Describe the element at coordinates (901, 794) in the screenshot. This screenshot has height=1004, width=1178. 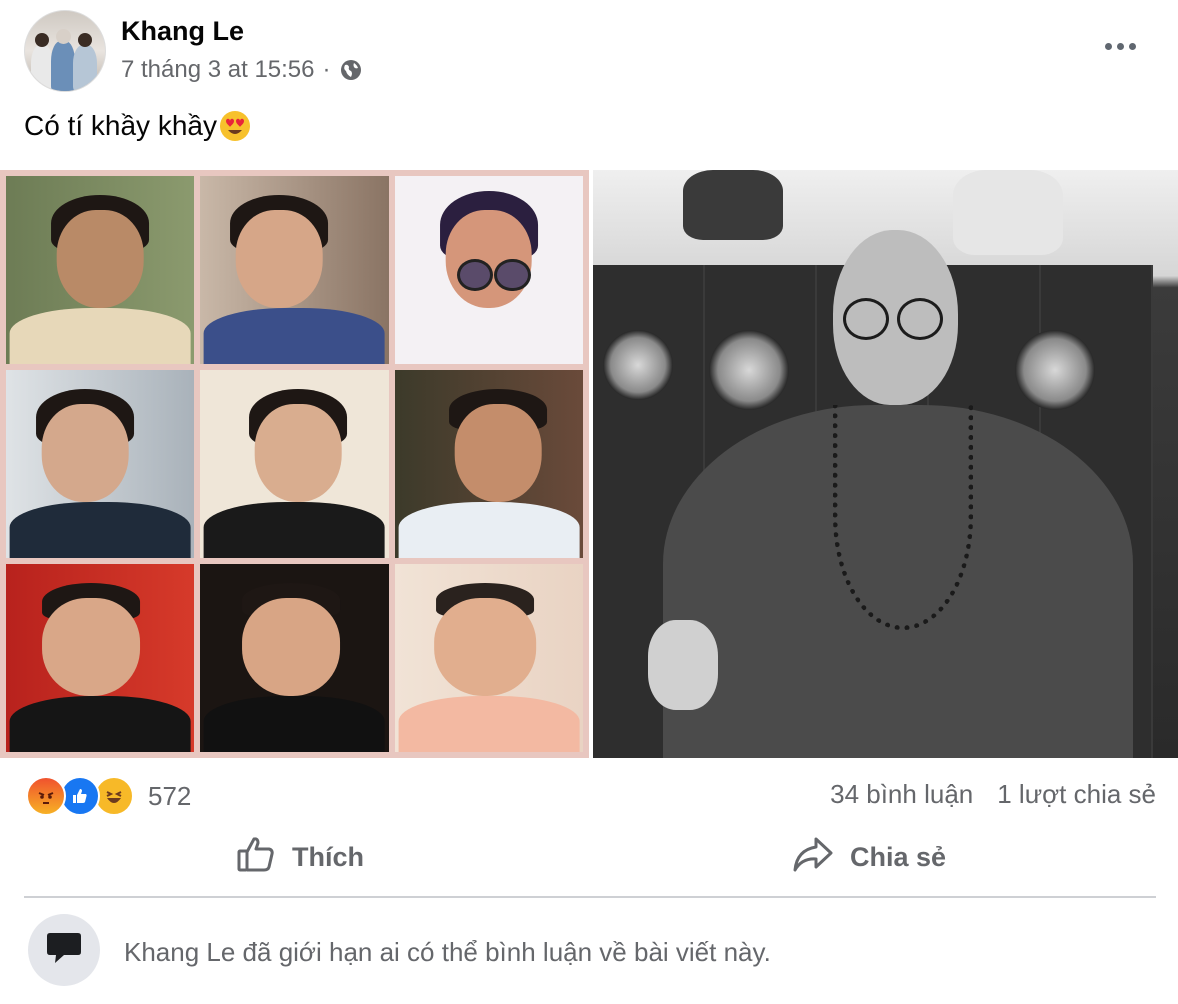
I see `comment-count: 34 bình luận` at that location.